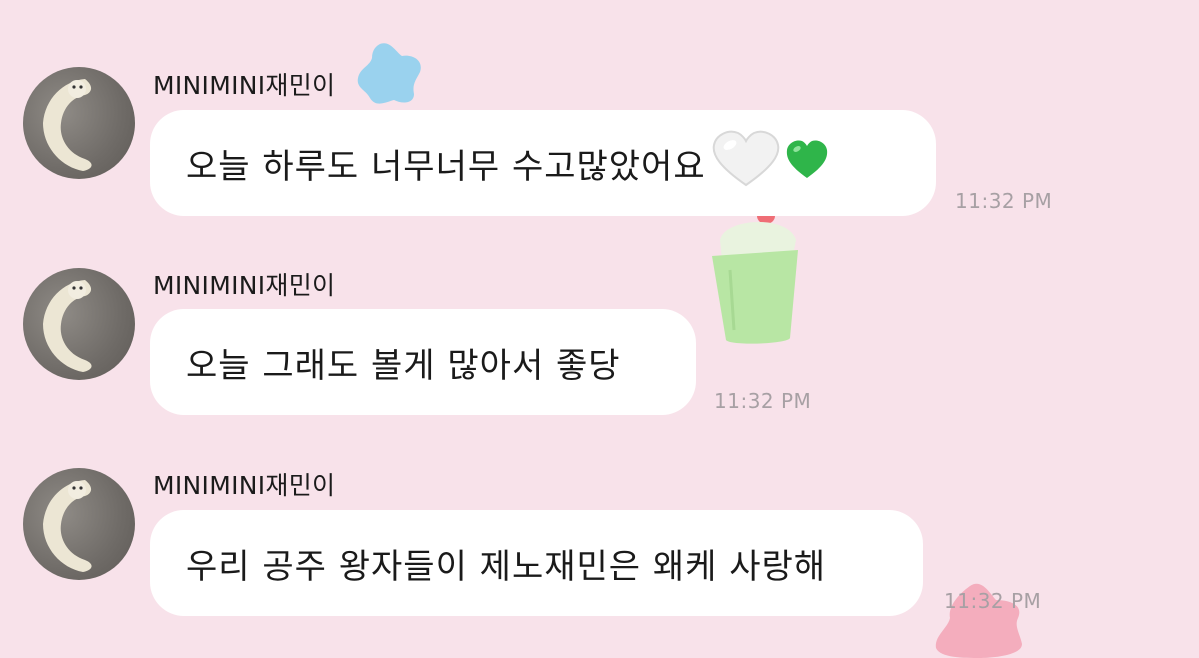 The height and width of the screenshot is (658, 1199). Describe the element at coordinates (807, 163) in the screenshot. I see `green-heart-icon` at that location.